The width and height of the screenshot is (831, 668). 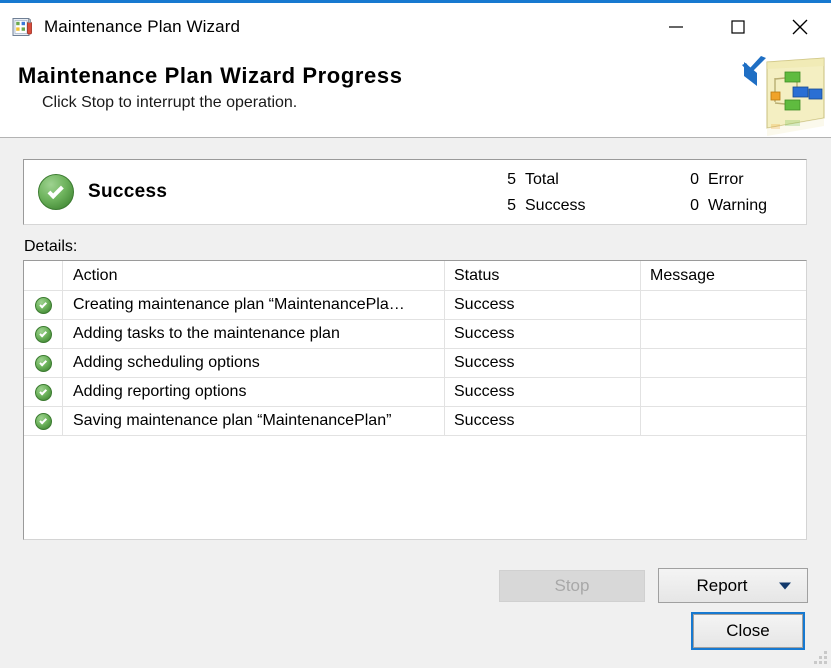 I want to click on details-label: Details:, so click(x=51, y=246).